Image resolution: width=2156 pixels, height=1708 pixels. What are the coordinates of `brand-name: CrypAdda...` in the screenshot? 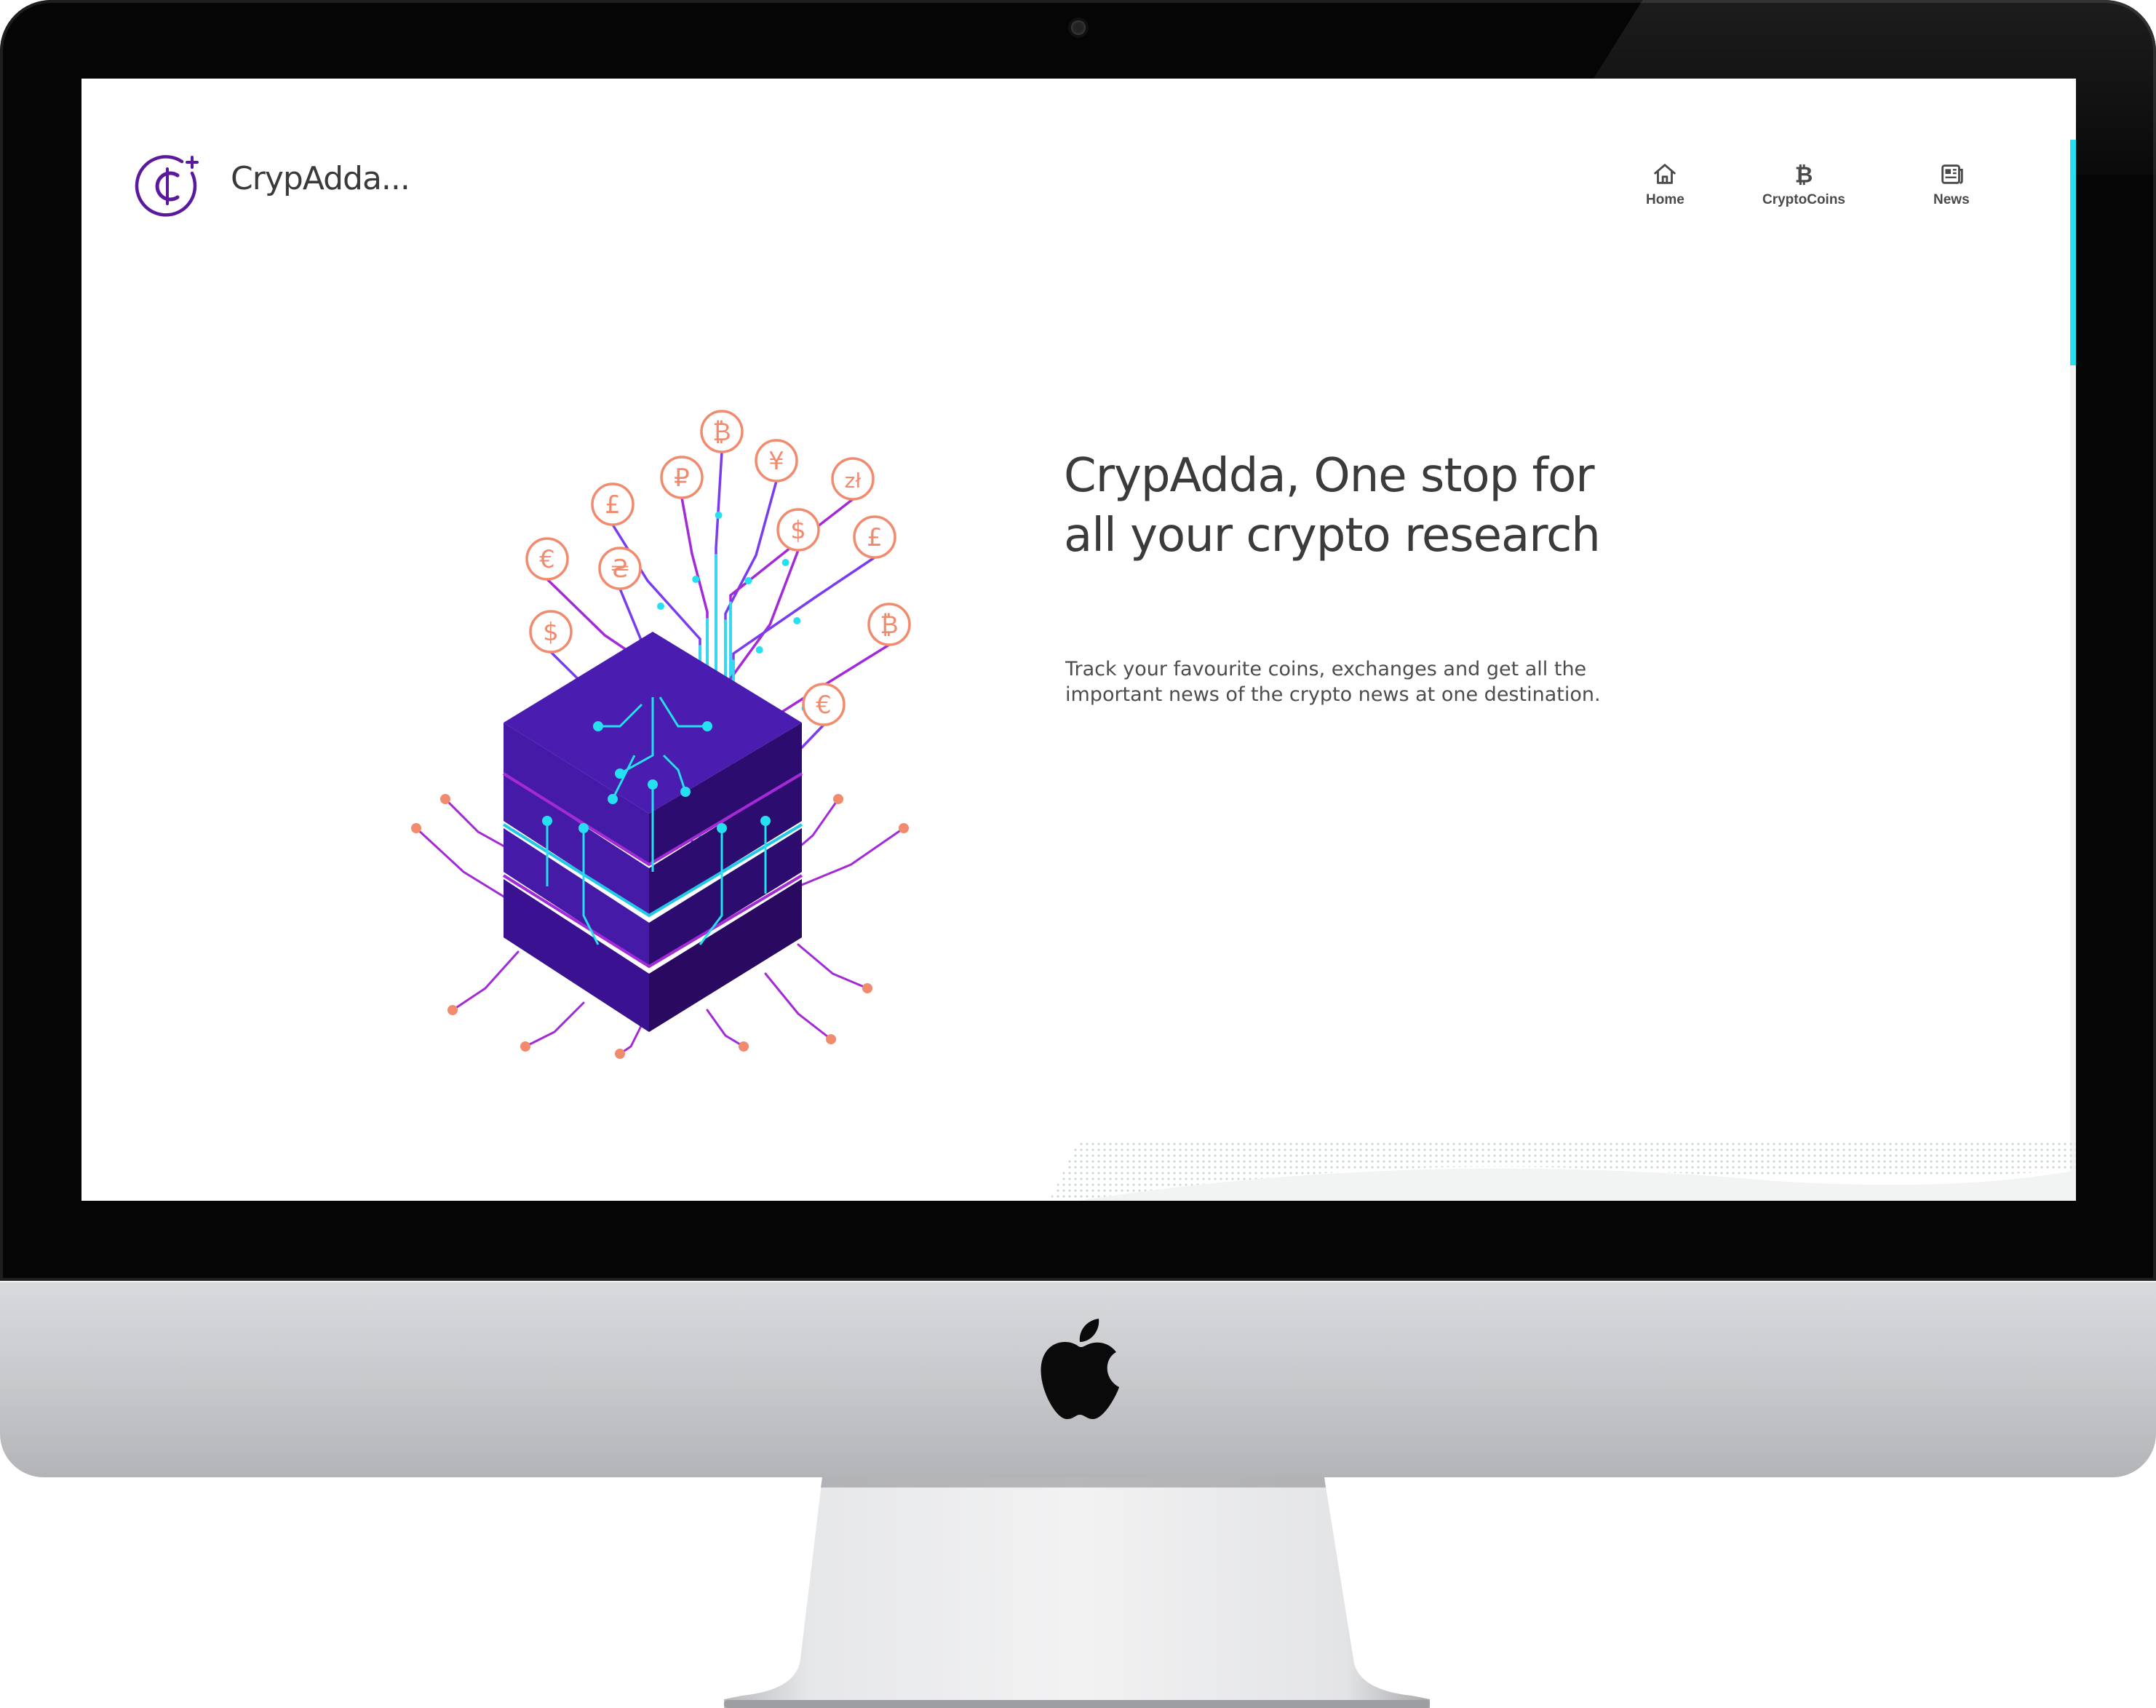 It's located at (320, 178).